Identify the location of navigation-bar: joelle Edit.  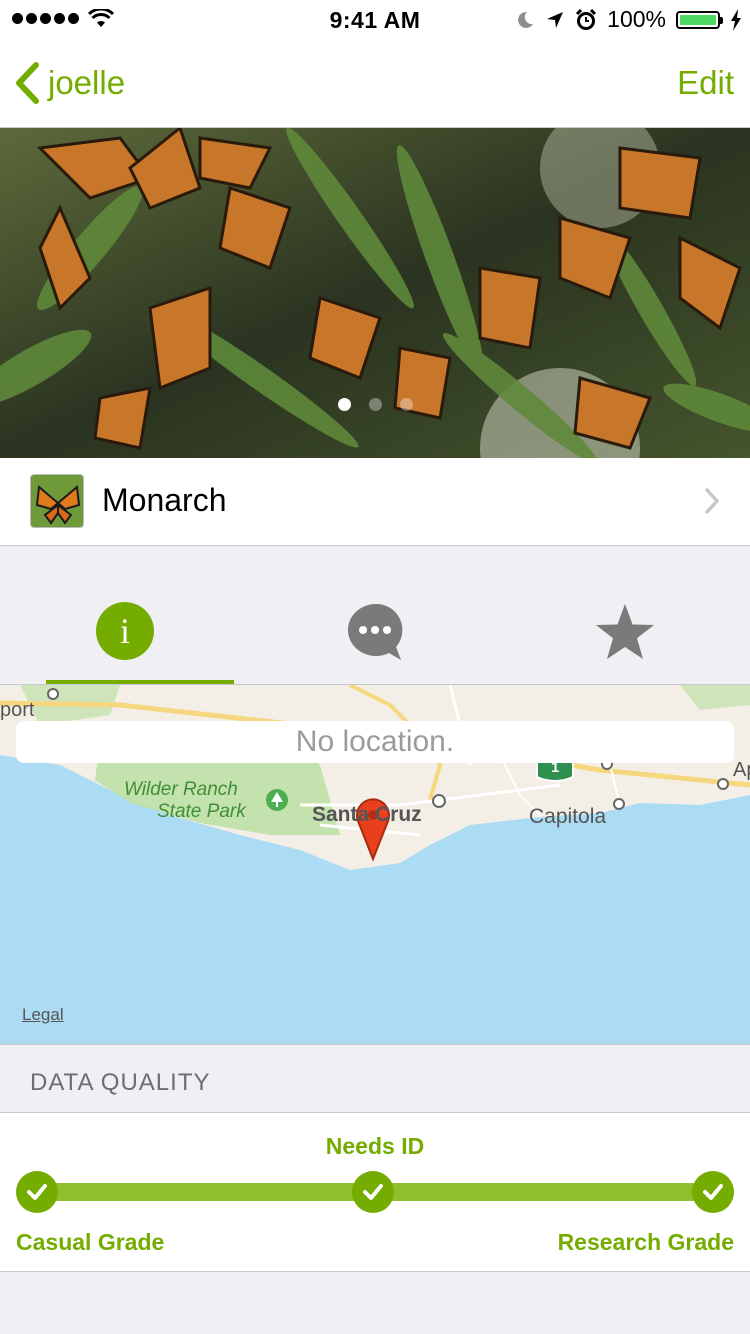
(375, 84).